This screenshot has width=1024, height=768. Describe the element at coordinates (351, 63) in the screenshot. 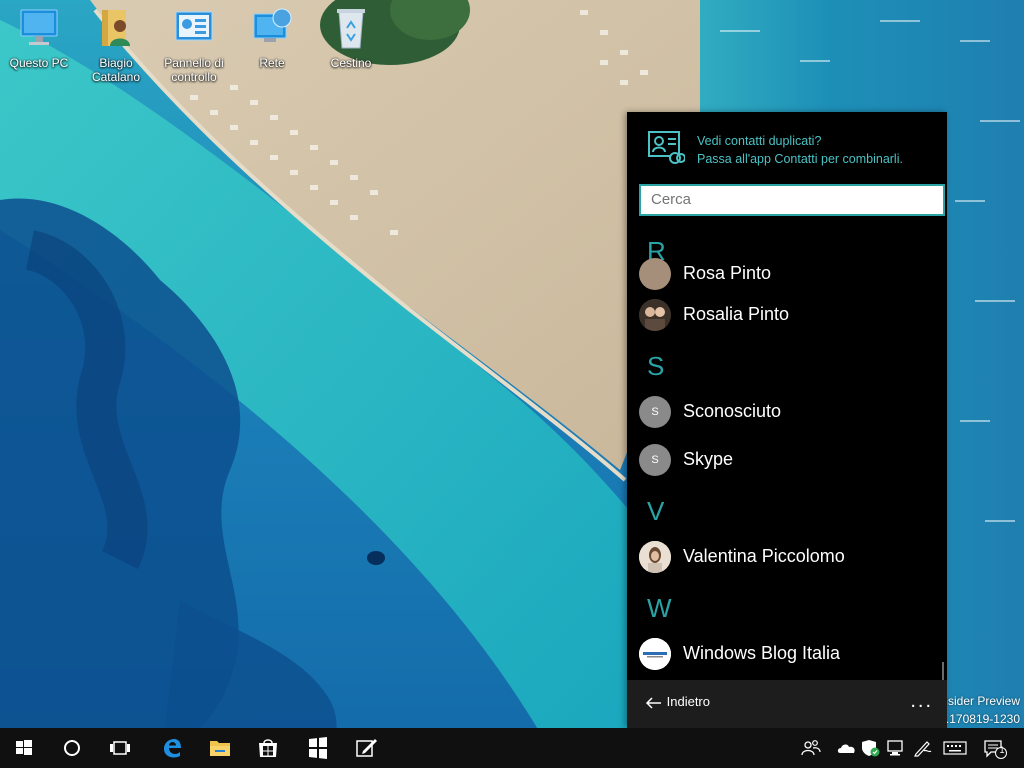

I see `desktop-icon-label: Cestino` at that location.